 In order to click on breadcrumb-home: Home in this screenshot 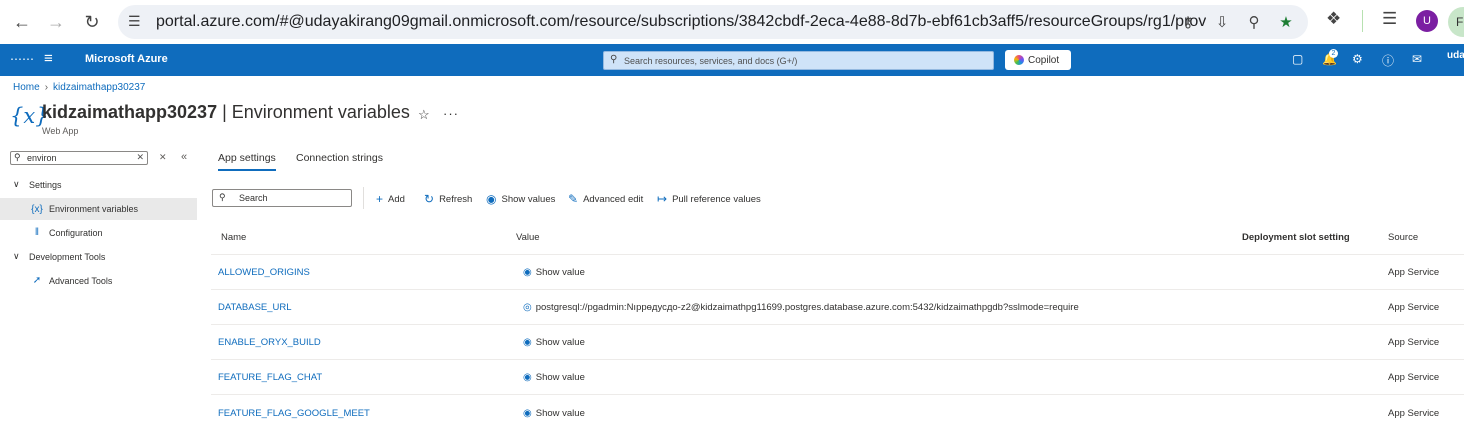, I will do `click(26, 87)`.